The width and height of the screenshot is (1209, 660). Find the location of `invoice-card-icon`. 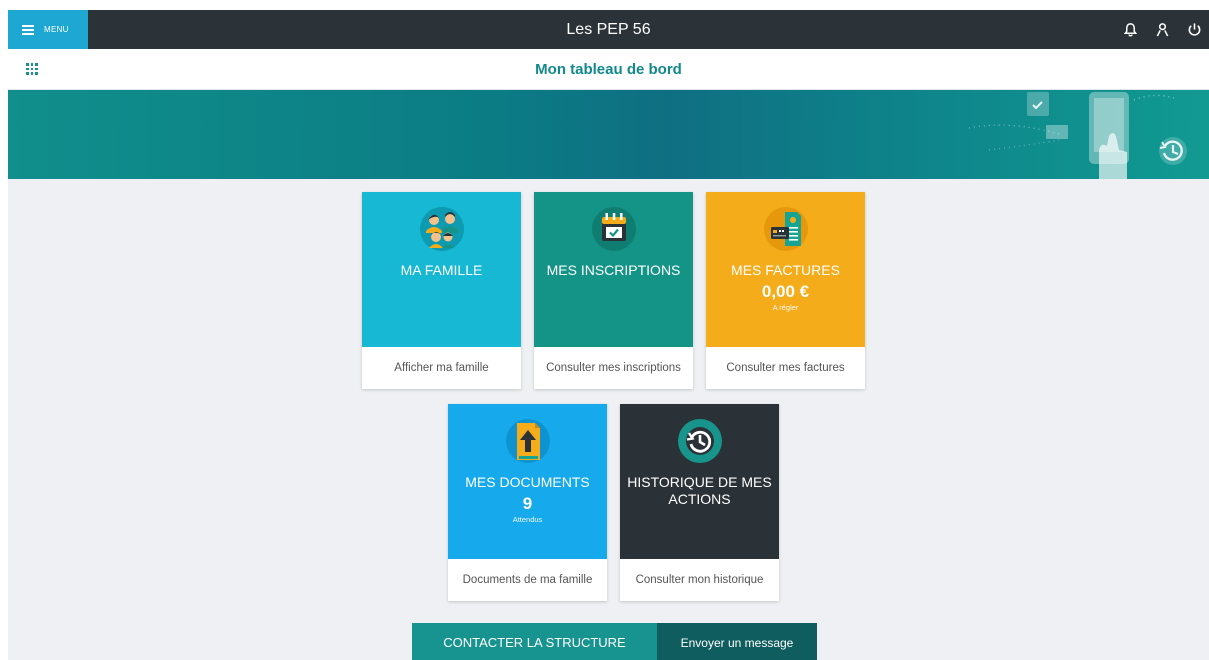

invoice-card-icon is located at coordinates (786, 229).